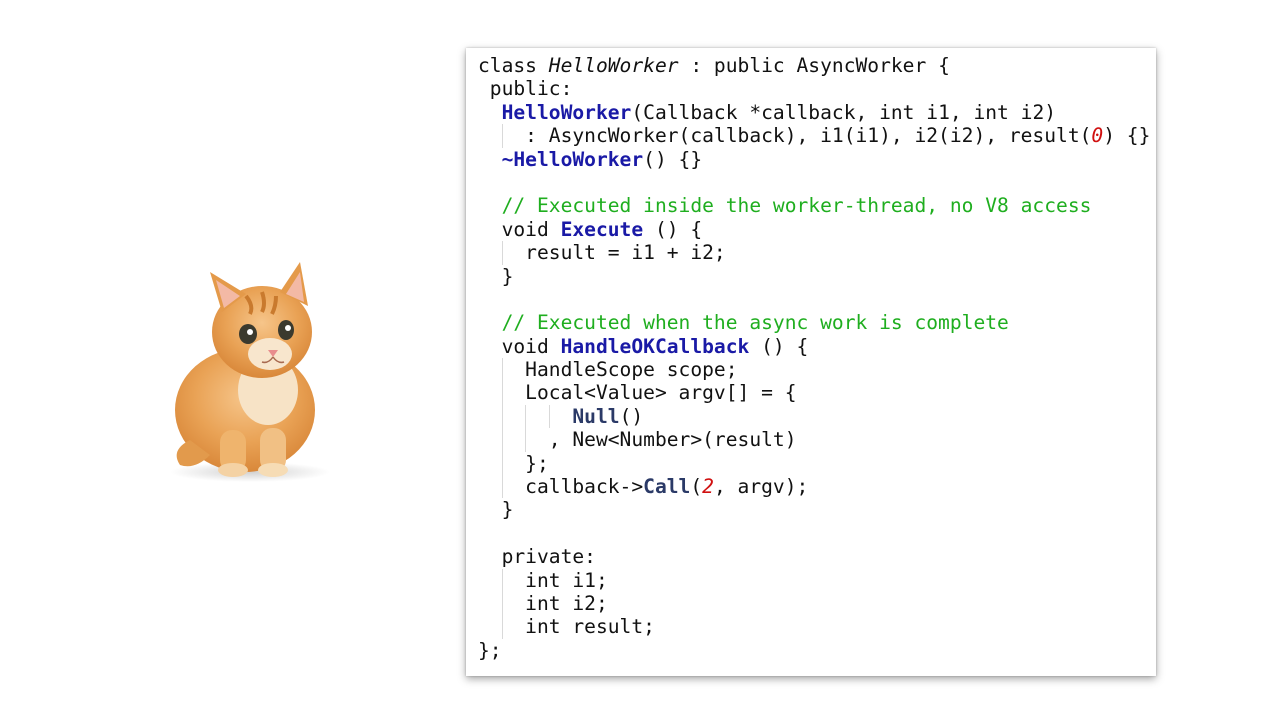 The image size is (1280, 720). I want to click on code-line: void HandleOKCallback () {, so click(814, 346).